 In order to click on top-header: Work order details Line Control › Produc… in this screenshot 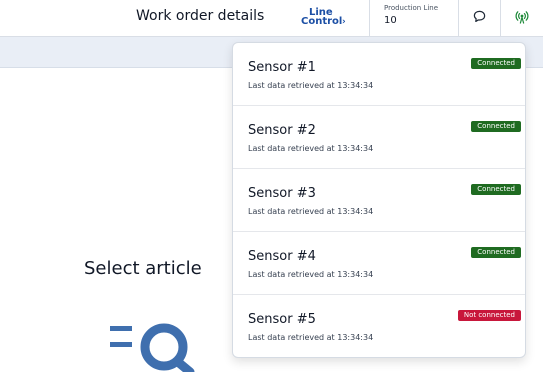, I will do `click(271, 18)`.